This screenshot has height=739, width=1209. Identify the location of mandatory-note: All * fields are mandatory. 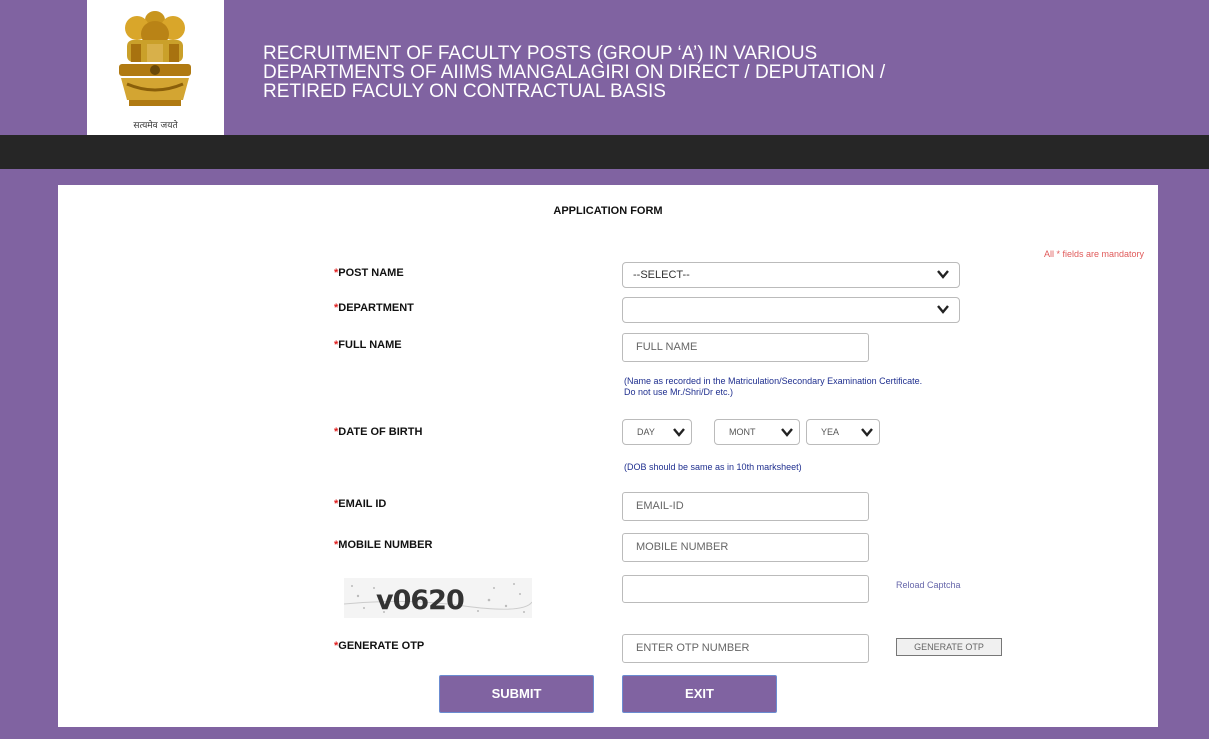
(1093, 254).